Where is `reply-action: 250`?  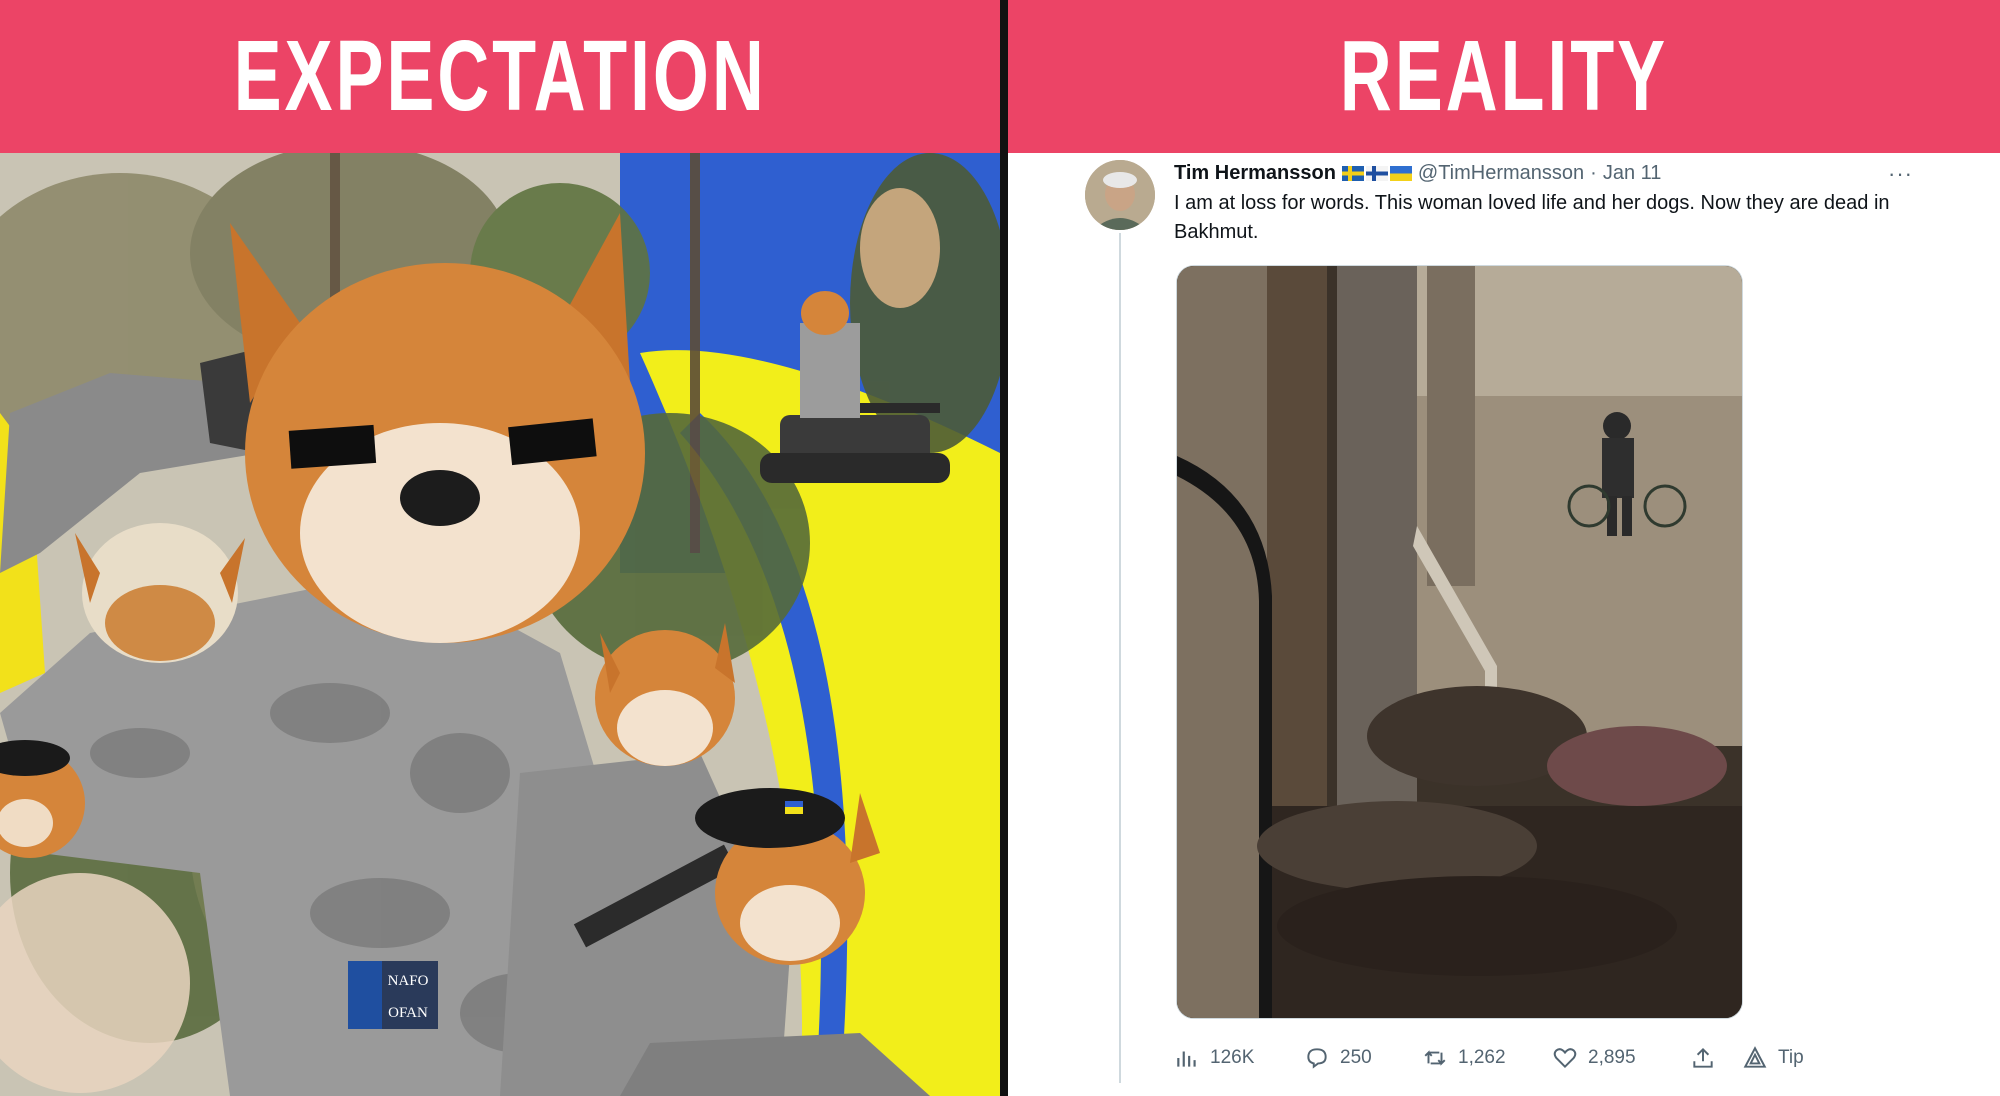 reply-action: 250 is located at coordinates (1338, 1058).